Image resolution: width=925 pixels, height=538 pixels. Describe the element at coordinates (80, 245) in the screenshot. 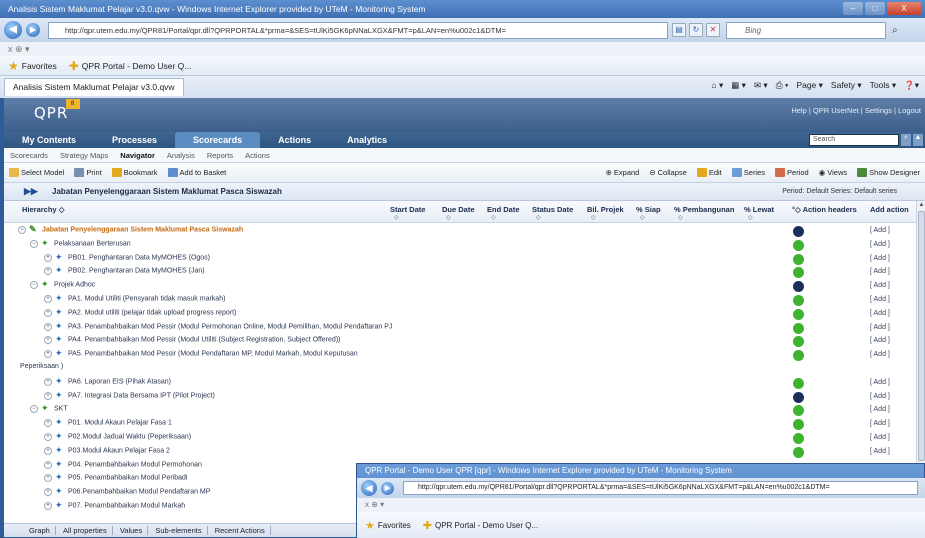

I see `table-row: − ✦ Pelaksanaan Berterusan` at that location.